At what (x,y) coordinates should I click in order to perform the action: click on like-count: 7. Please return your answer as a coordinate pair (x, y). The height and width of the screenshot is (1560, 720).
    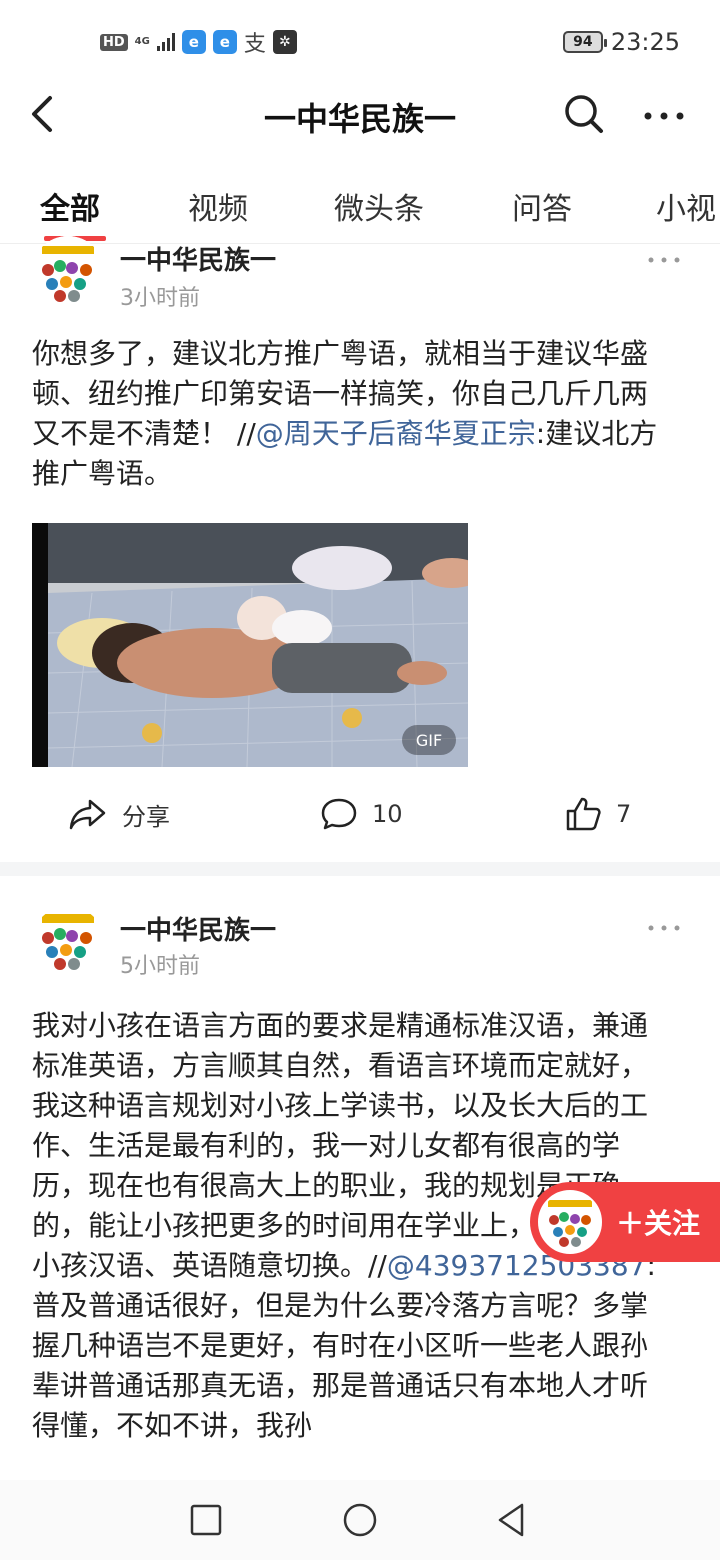
    Looking at the image, I should click on (624, 814).